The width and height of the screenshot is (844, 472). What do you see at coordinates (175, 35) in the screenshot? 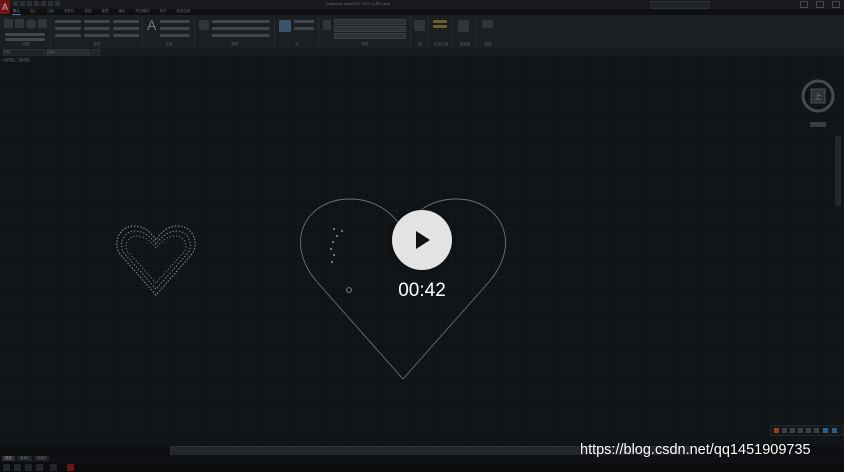
I see `table-tool-icon` at bounding box center [175, 35].